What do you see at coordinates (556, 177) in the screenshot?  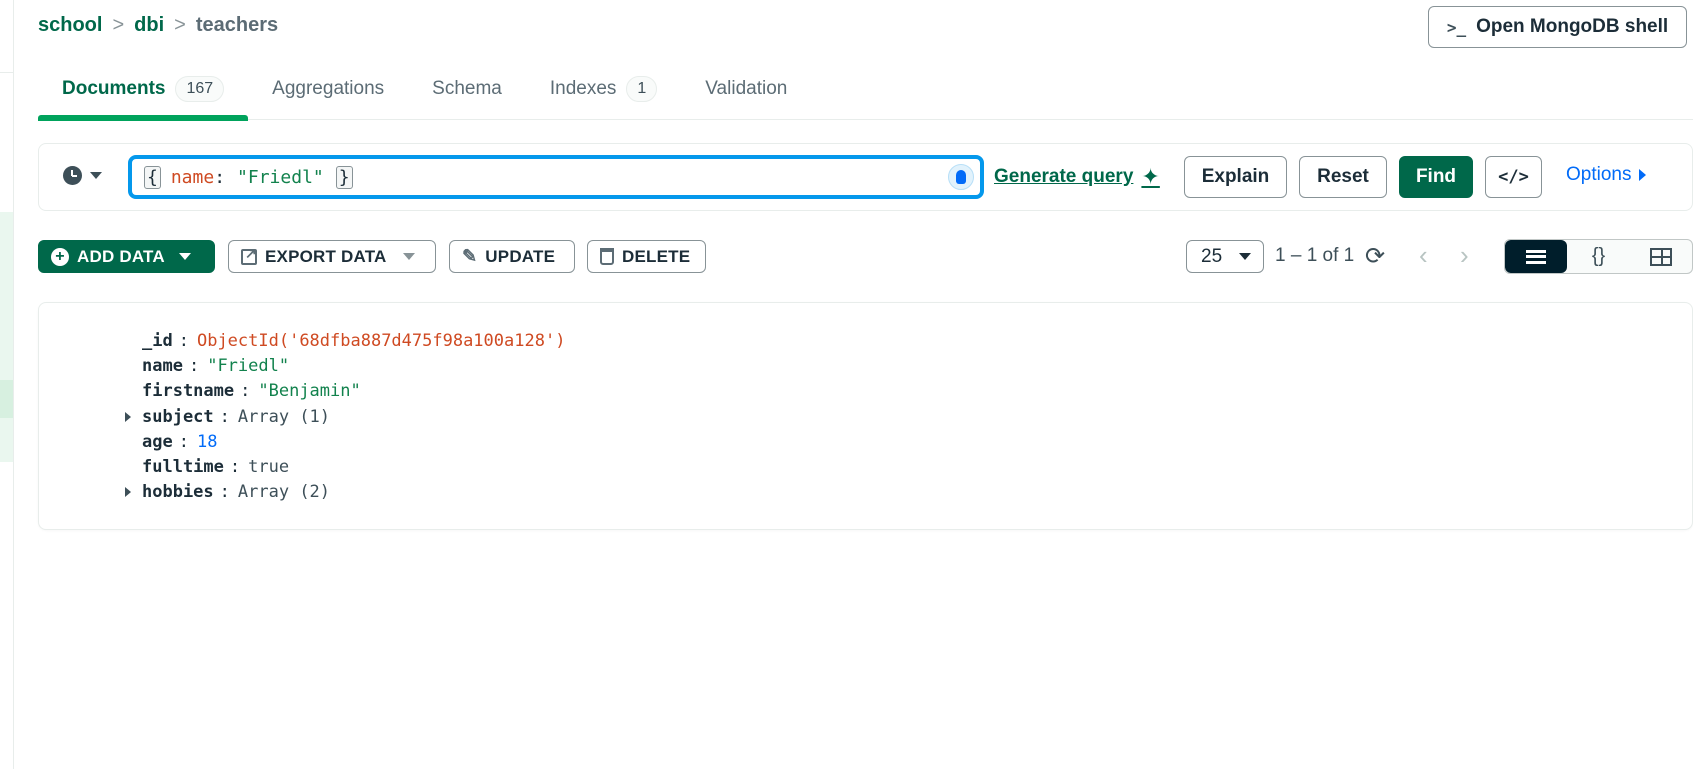 I see `filter-input: { name : "Friedl" }` at bounding box center [556, 177].